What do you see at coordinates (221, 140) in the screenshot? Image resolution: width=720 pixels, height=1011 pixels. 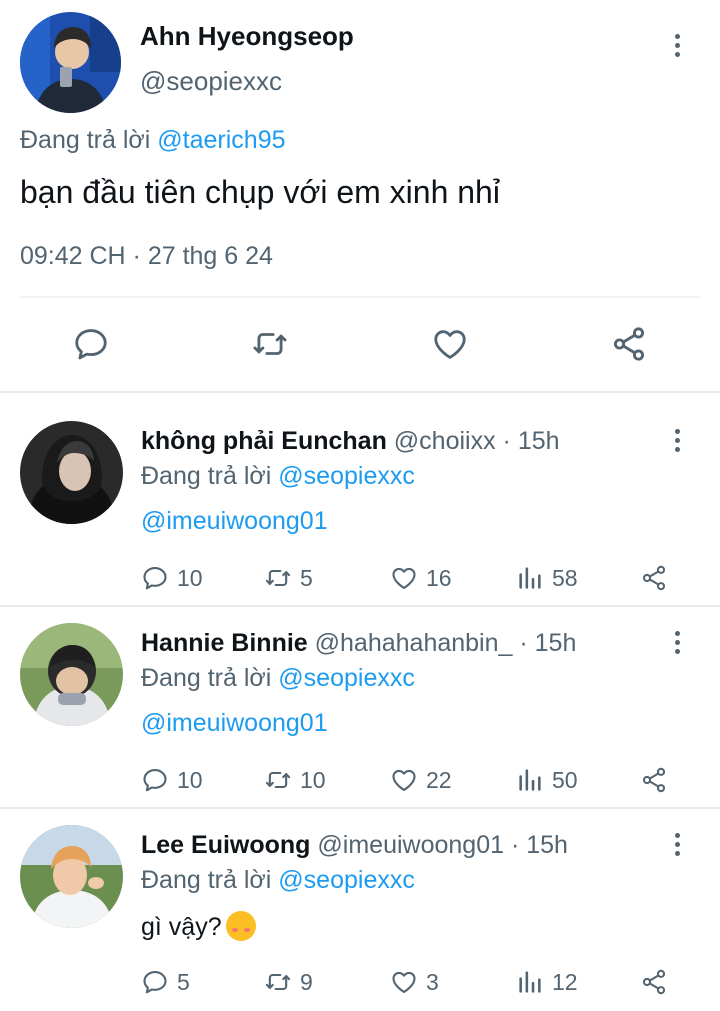 I see `replying-to-link: @taerich95` at bounding box center [221, 140].